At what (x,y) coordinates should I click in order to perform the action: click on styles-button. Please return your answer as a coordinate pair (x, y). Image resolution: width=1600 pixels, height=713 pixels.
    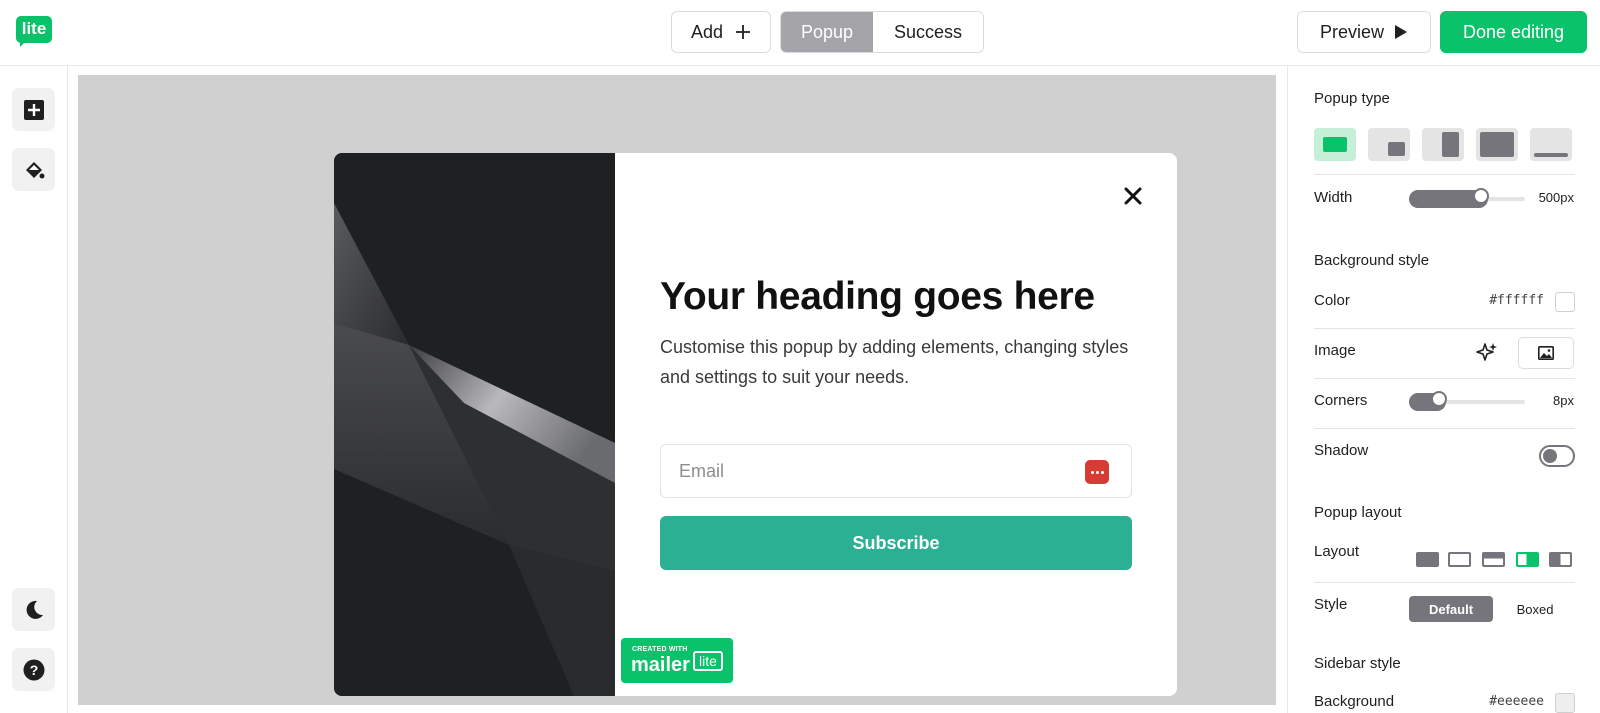
    Looking at the image, I should click on (33, 169).